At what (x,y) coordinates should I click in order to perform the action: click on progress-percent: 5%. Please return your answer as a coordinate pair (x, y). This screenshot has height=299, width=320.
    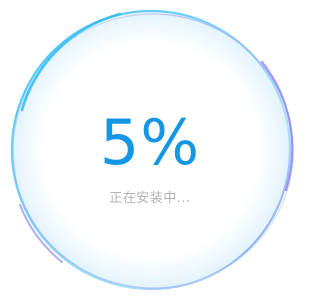
    Looking at the image, I should click on (150, 142).